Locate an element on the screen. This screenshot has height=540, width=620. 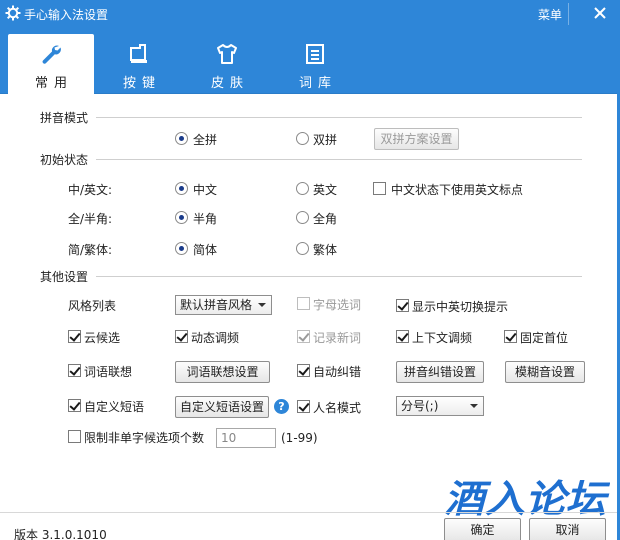
tab-label: 皮肤 is located at coordinates (229, 83).